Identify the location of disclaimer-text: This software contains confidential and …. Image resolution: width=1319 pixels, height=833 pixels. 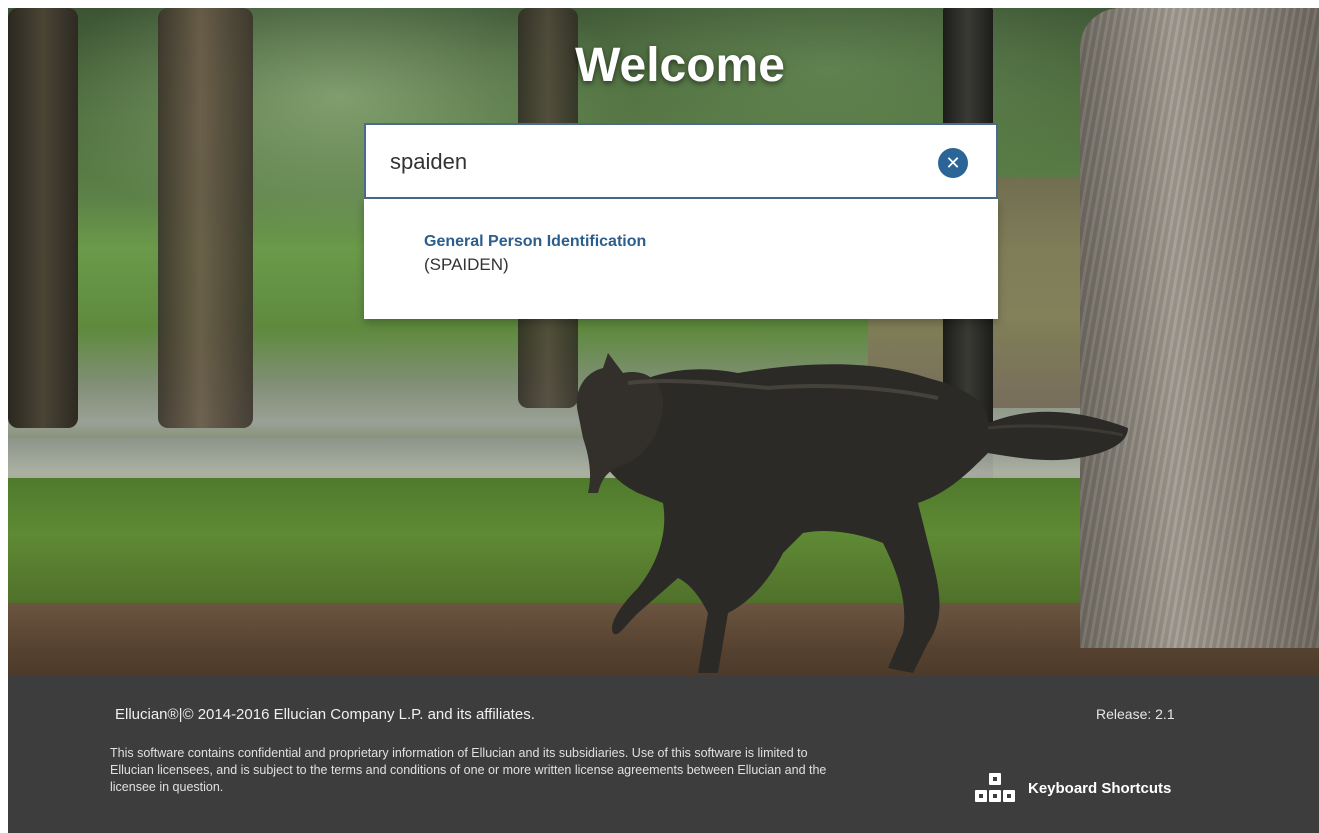
(468, 770).